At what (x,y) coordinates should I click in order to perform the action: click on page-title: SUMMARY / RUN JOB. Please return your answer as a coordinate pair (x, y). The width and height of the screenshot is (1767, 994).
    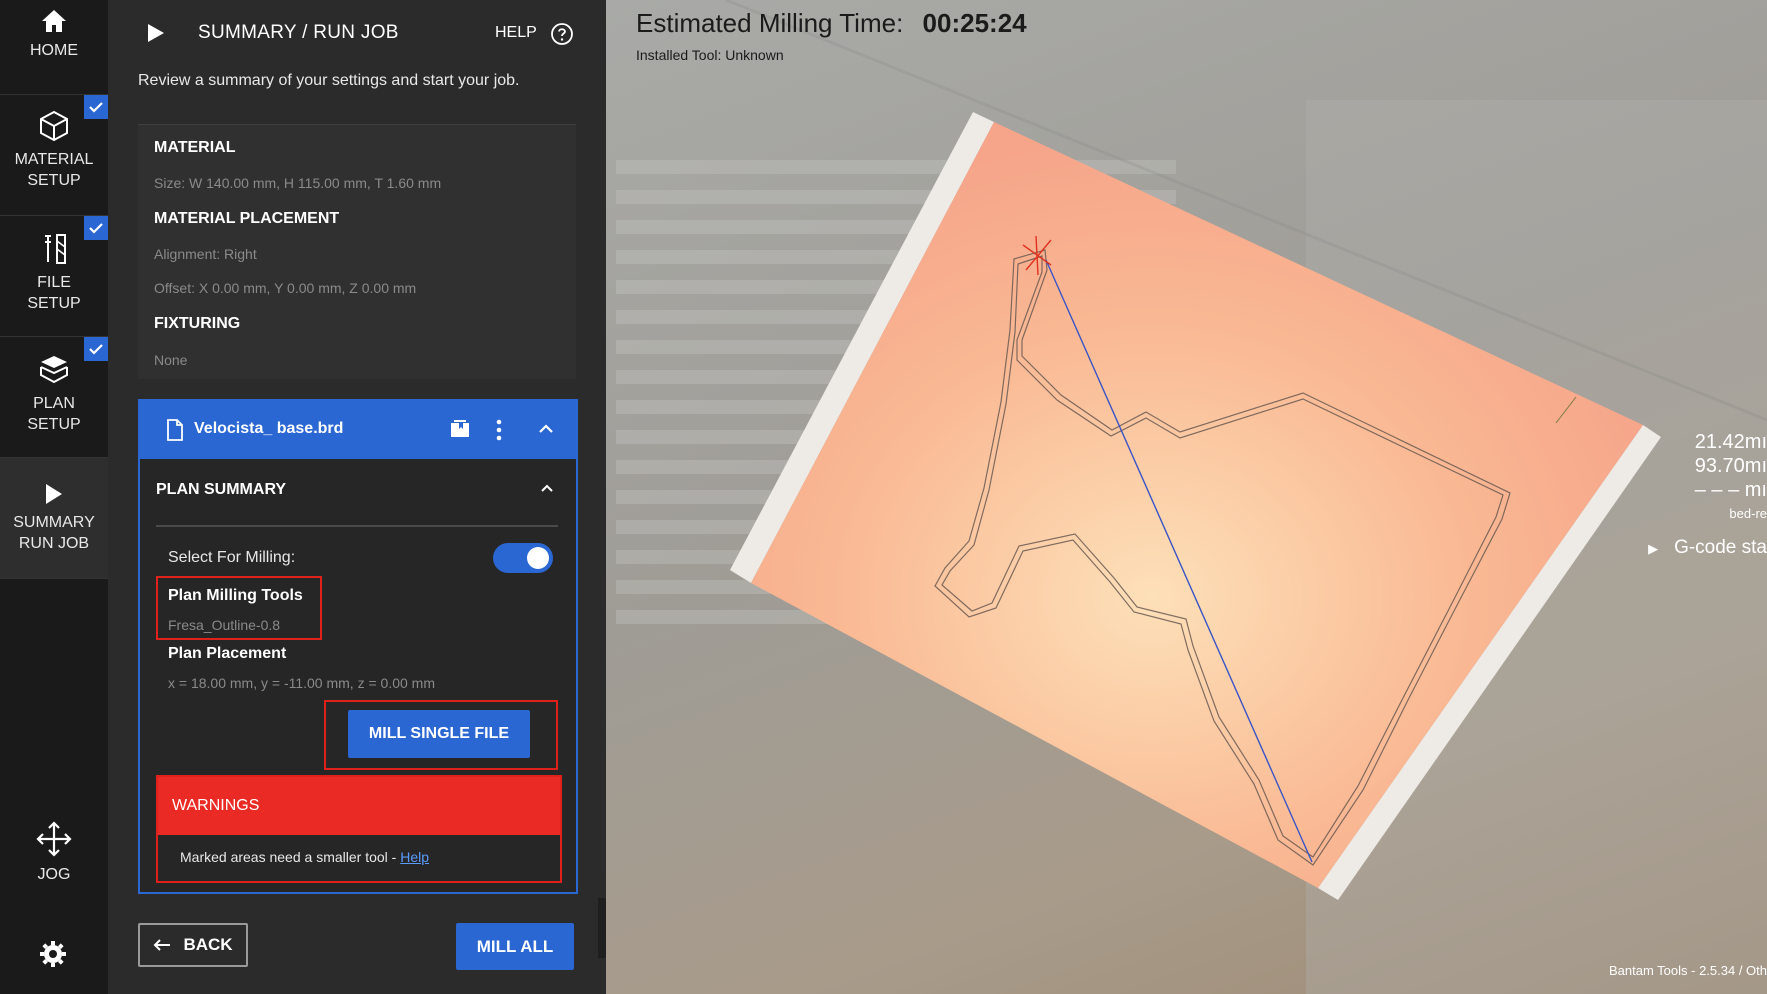
    Looking at the image, I should click on (298, 32).